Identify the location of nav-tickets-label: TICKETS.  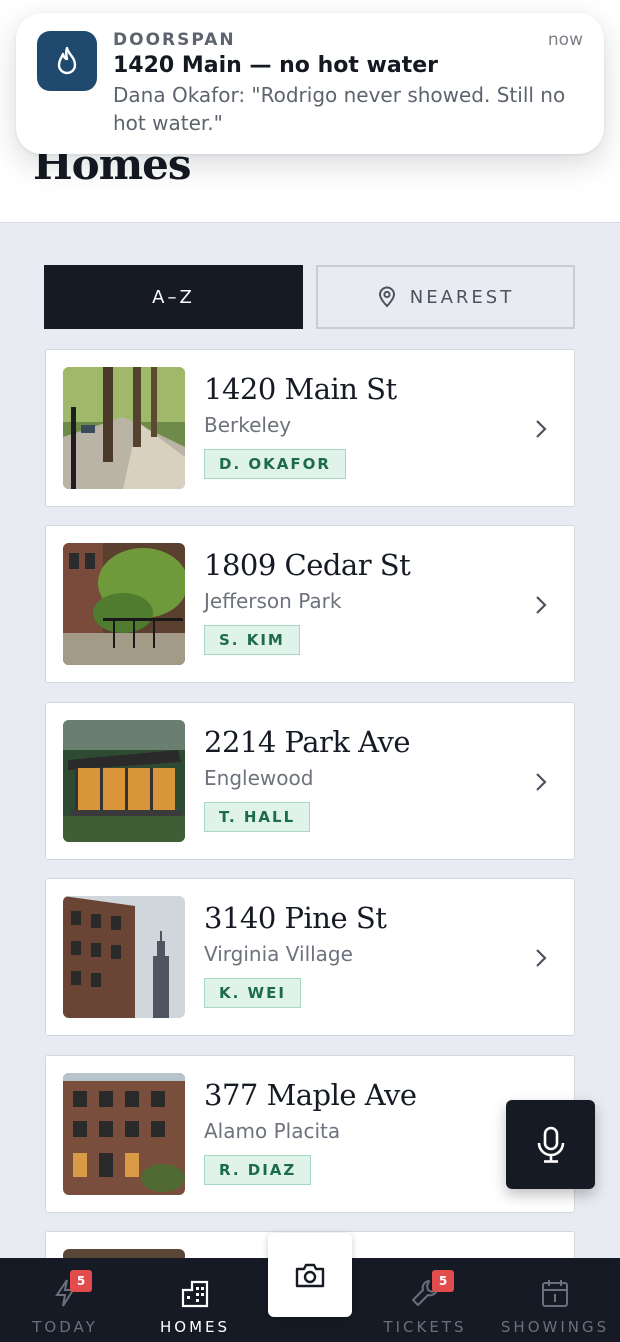
(425, 1327).